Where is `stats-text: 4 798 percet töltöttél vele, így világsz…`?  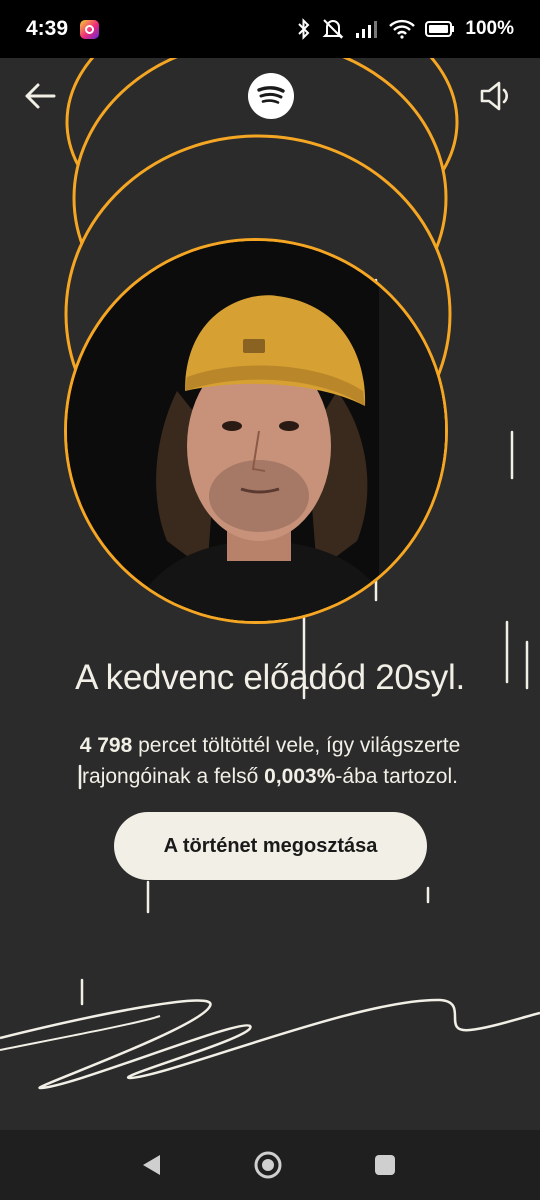
stats-text: 4 798 percet töltöttél vele, így világsz… is located at coordinates (270, 761).